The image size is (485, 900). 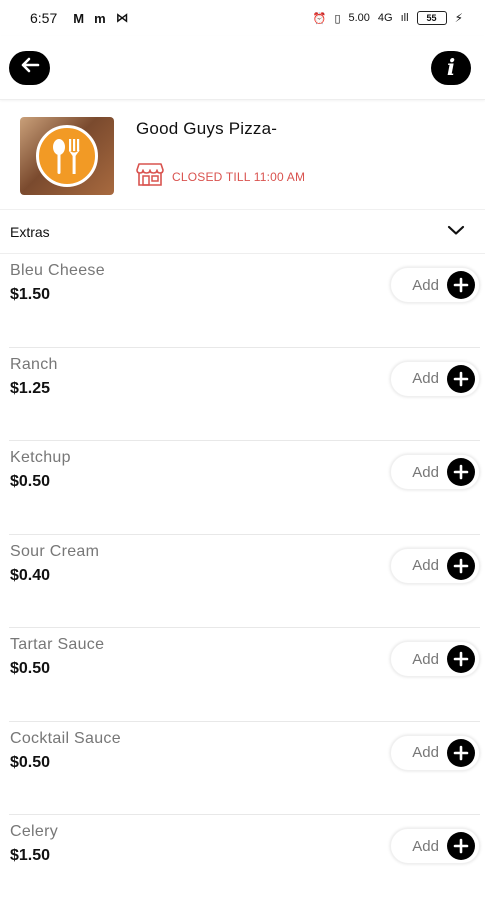 I want to click on chevron-down-icon, so click(x=456, y=232).